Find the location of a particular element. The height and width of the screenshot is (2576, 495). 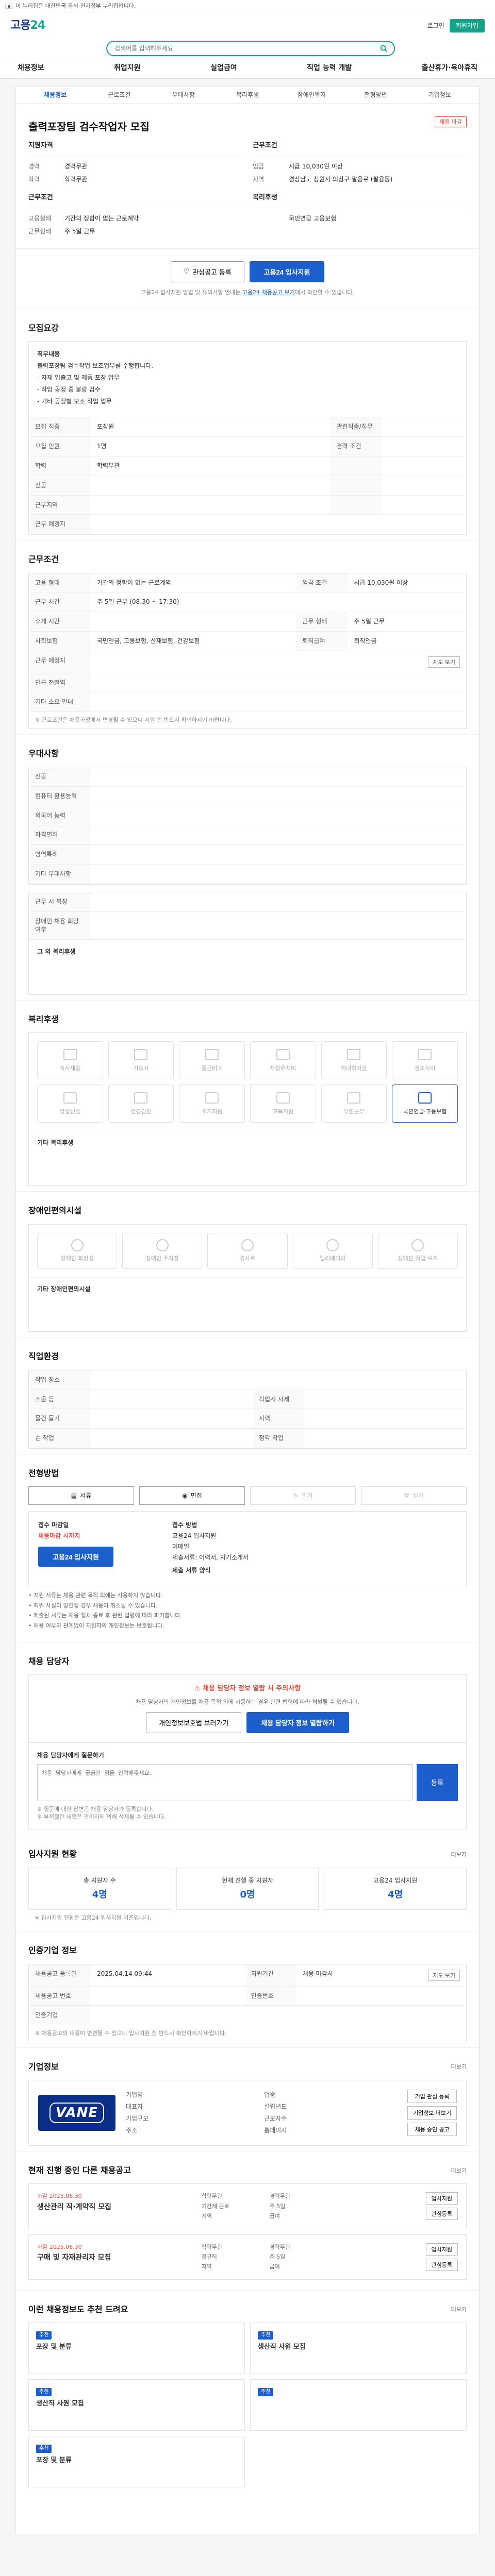

company-jobs-button: 채용 중인 공고 is located at coordinates (432, 2129).